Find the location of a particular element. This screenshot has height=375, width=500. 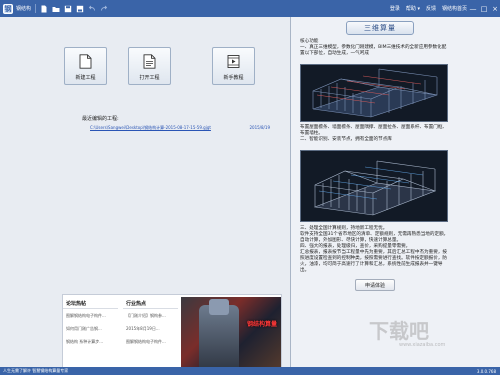

titlebar-right-group: 登录 帮助 ▾ 反馈 钢结构首页 — □ × is located at coordinates (442, 8).